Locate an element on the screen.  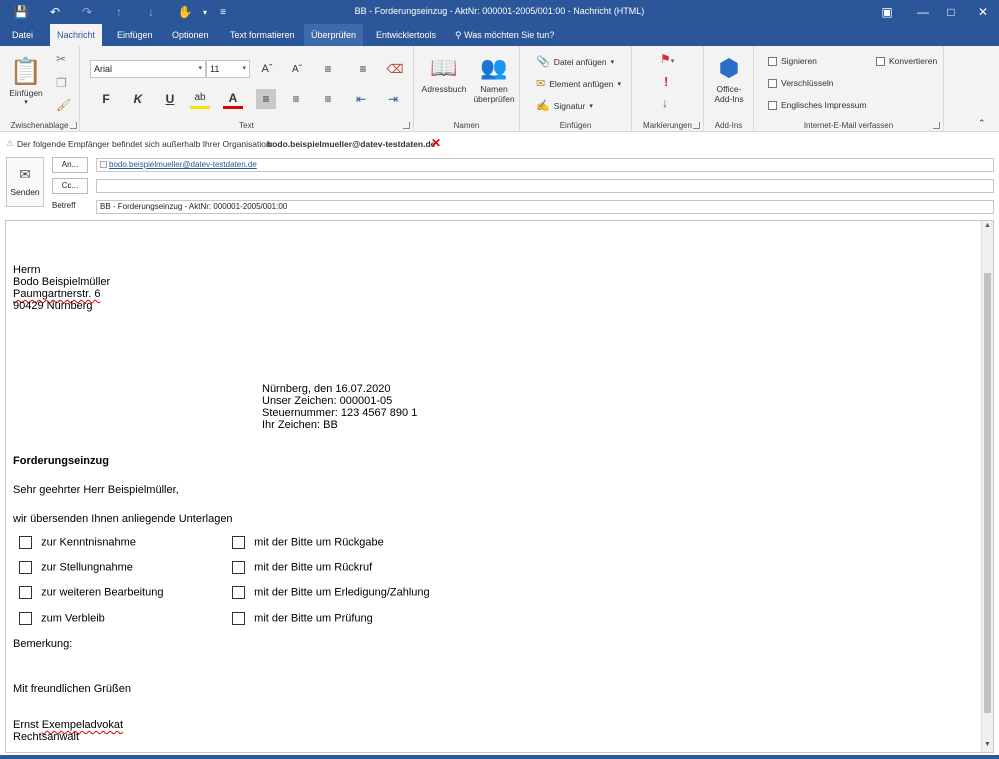
scroll-thumb is located at coordinates (987, 493).